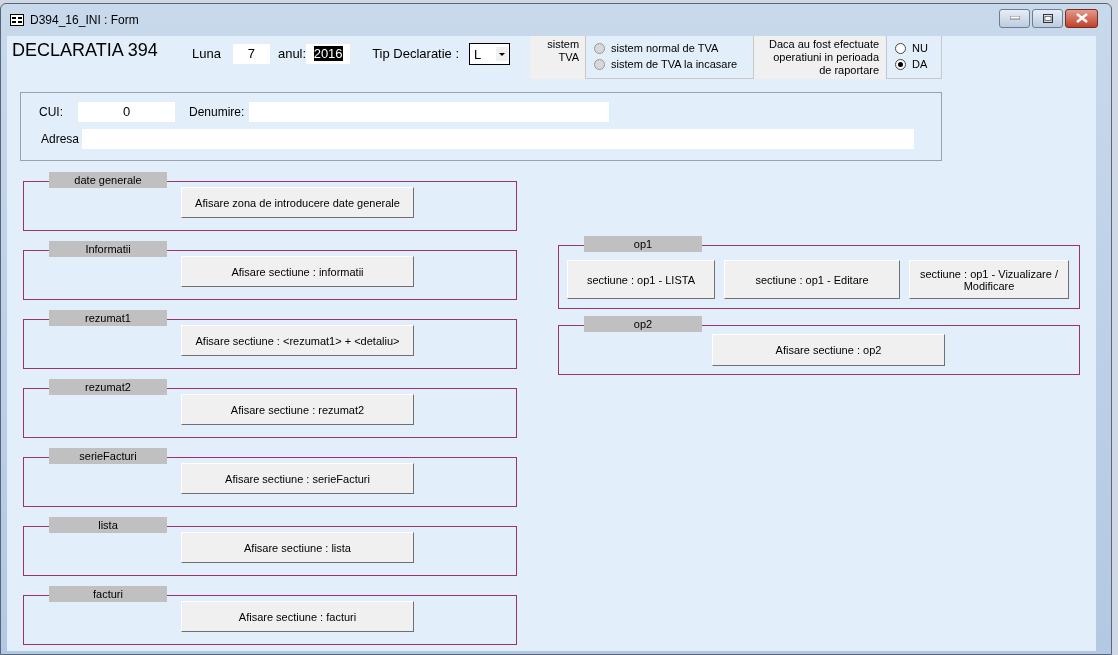 The width and height of the screenshot is (1118, 655). Describe the element at coordinates (989, 279) in the screenshot. I see `section-button: sectiune : op1 - Vizualizare / Modificare` at that location.